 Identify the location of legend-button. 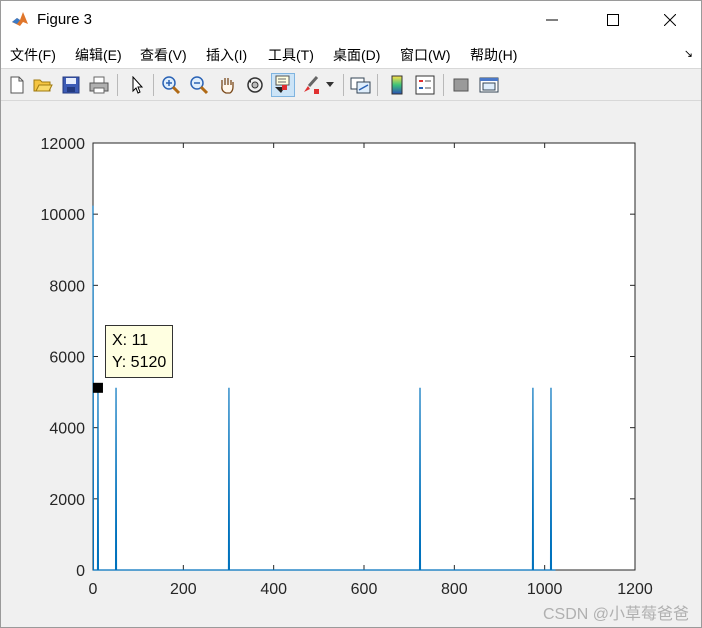
(425, 85).